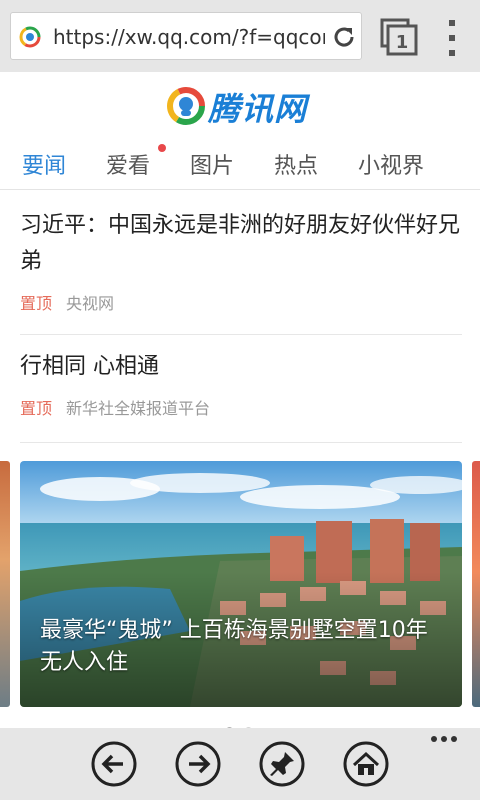 This screenshot has width=480, height=800. What do you see at coordinates (240, 244) in the screenshot?
I see `news-title: 习近平：中国永远是非洲的好朋友好伙伴好兄弟` at bounding box center [240, 244].